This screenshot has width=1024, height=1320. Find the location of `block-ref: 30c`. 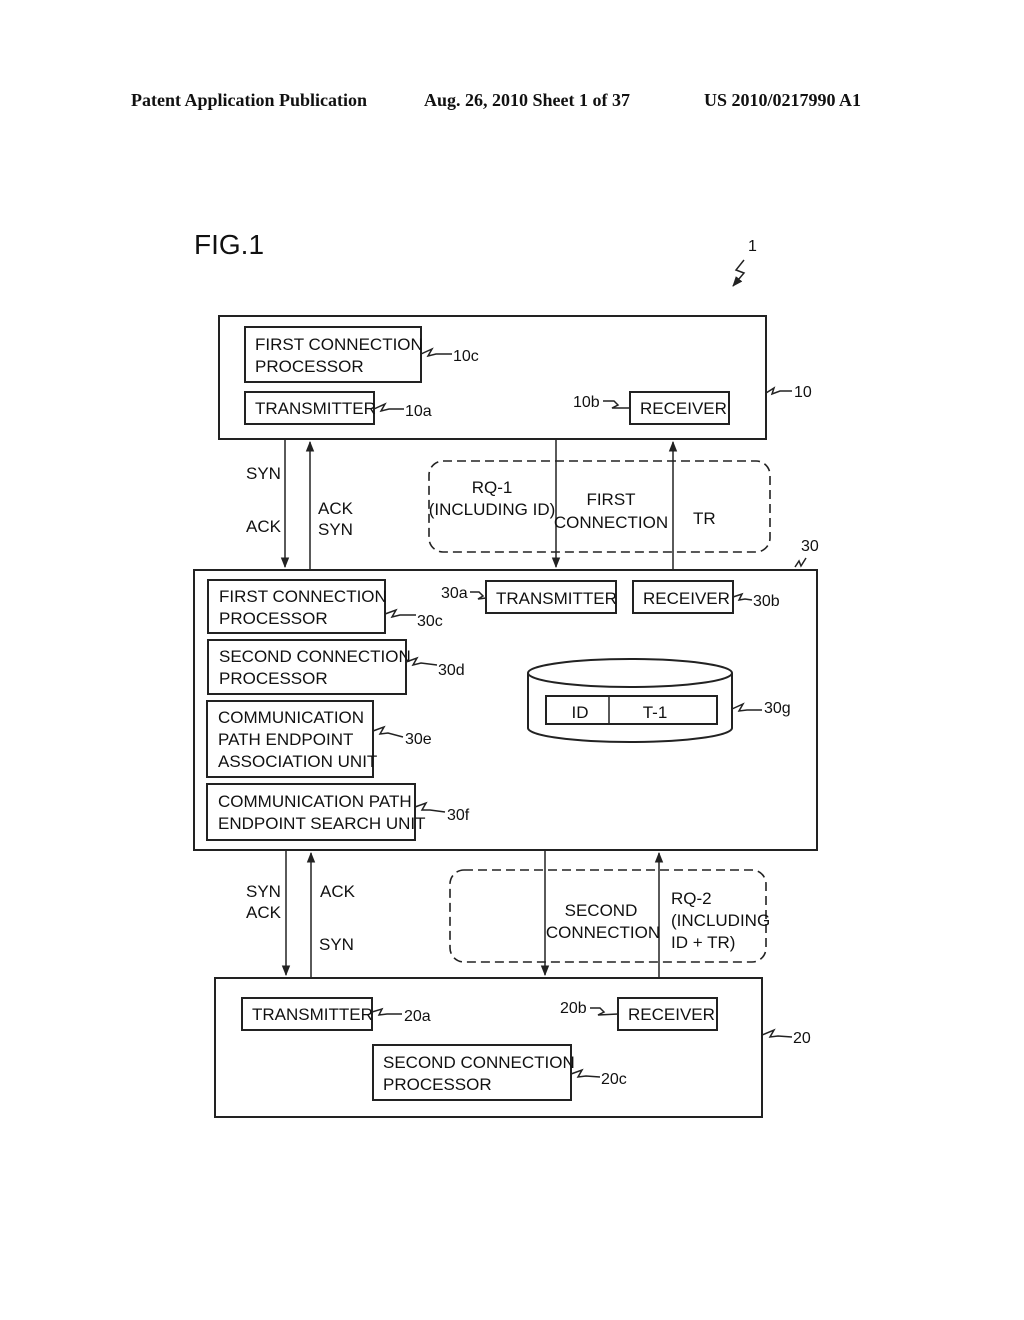

block-ref: 30c is located at coordinates (430, 621).